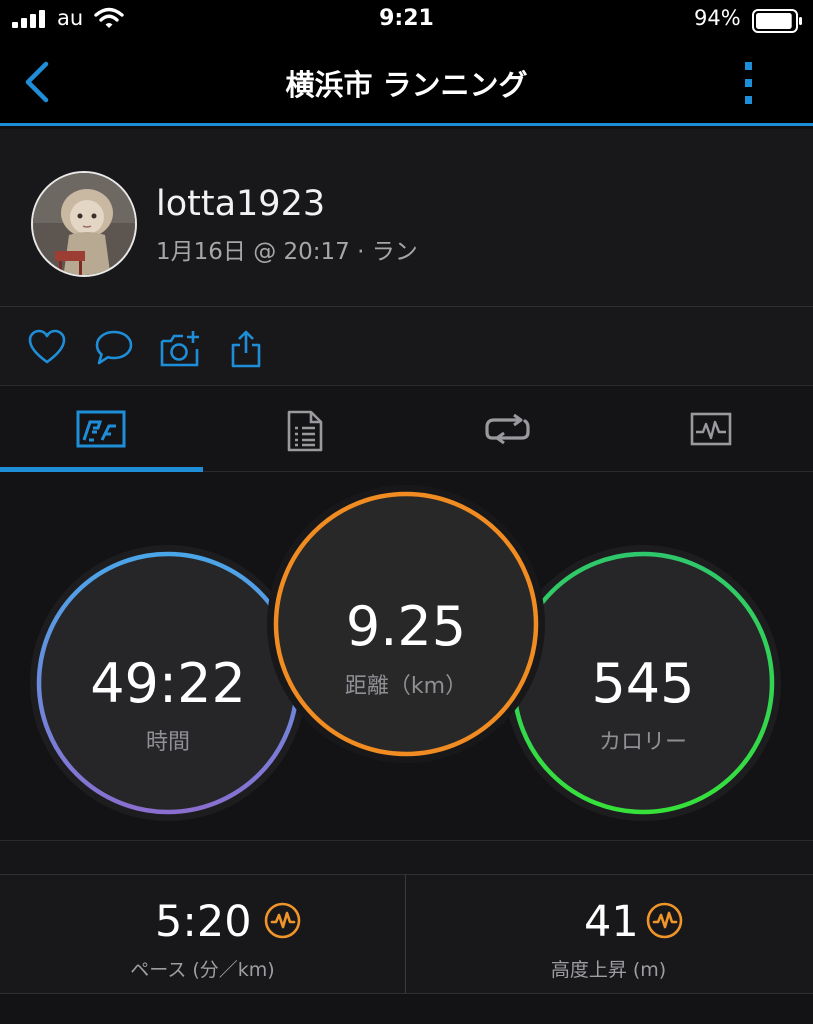 The image size is (813, 1024). Describe the element at coordinates (181, 349) in the screenshot. I see `add-photo-icon` at that location.